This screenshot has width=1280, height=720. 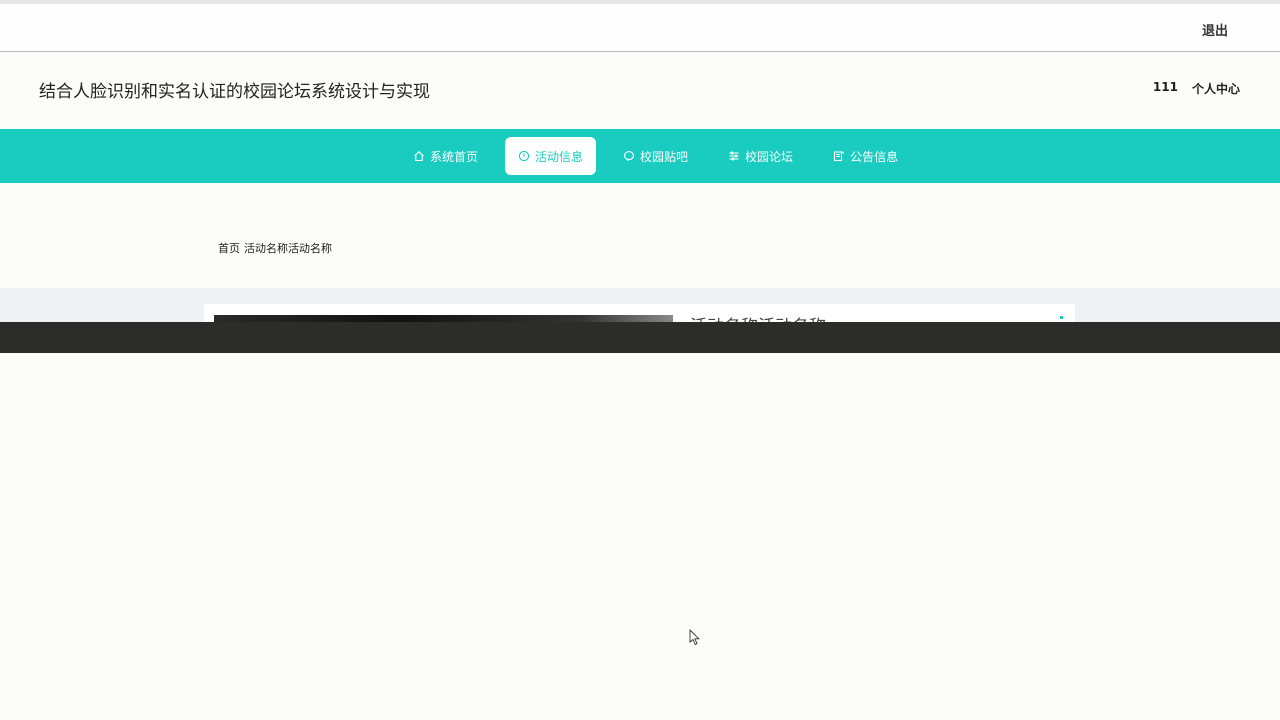 I want to click on breadcrumb-area: 首页 活动名称活动名称, so click(x=640, y=235).